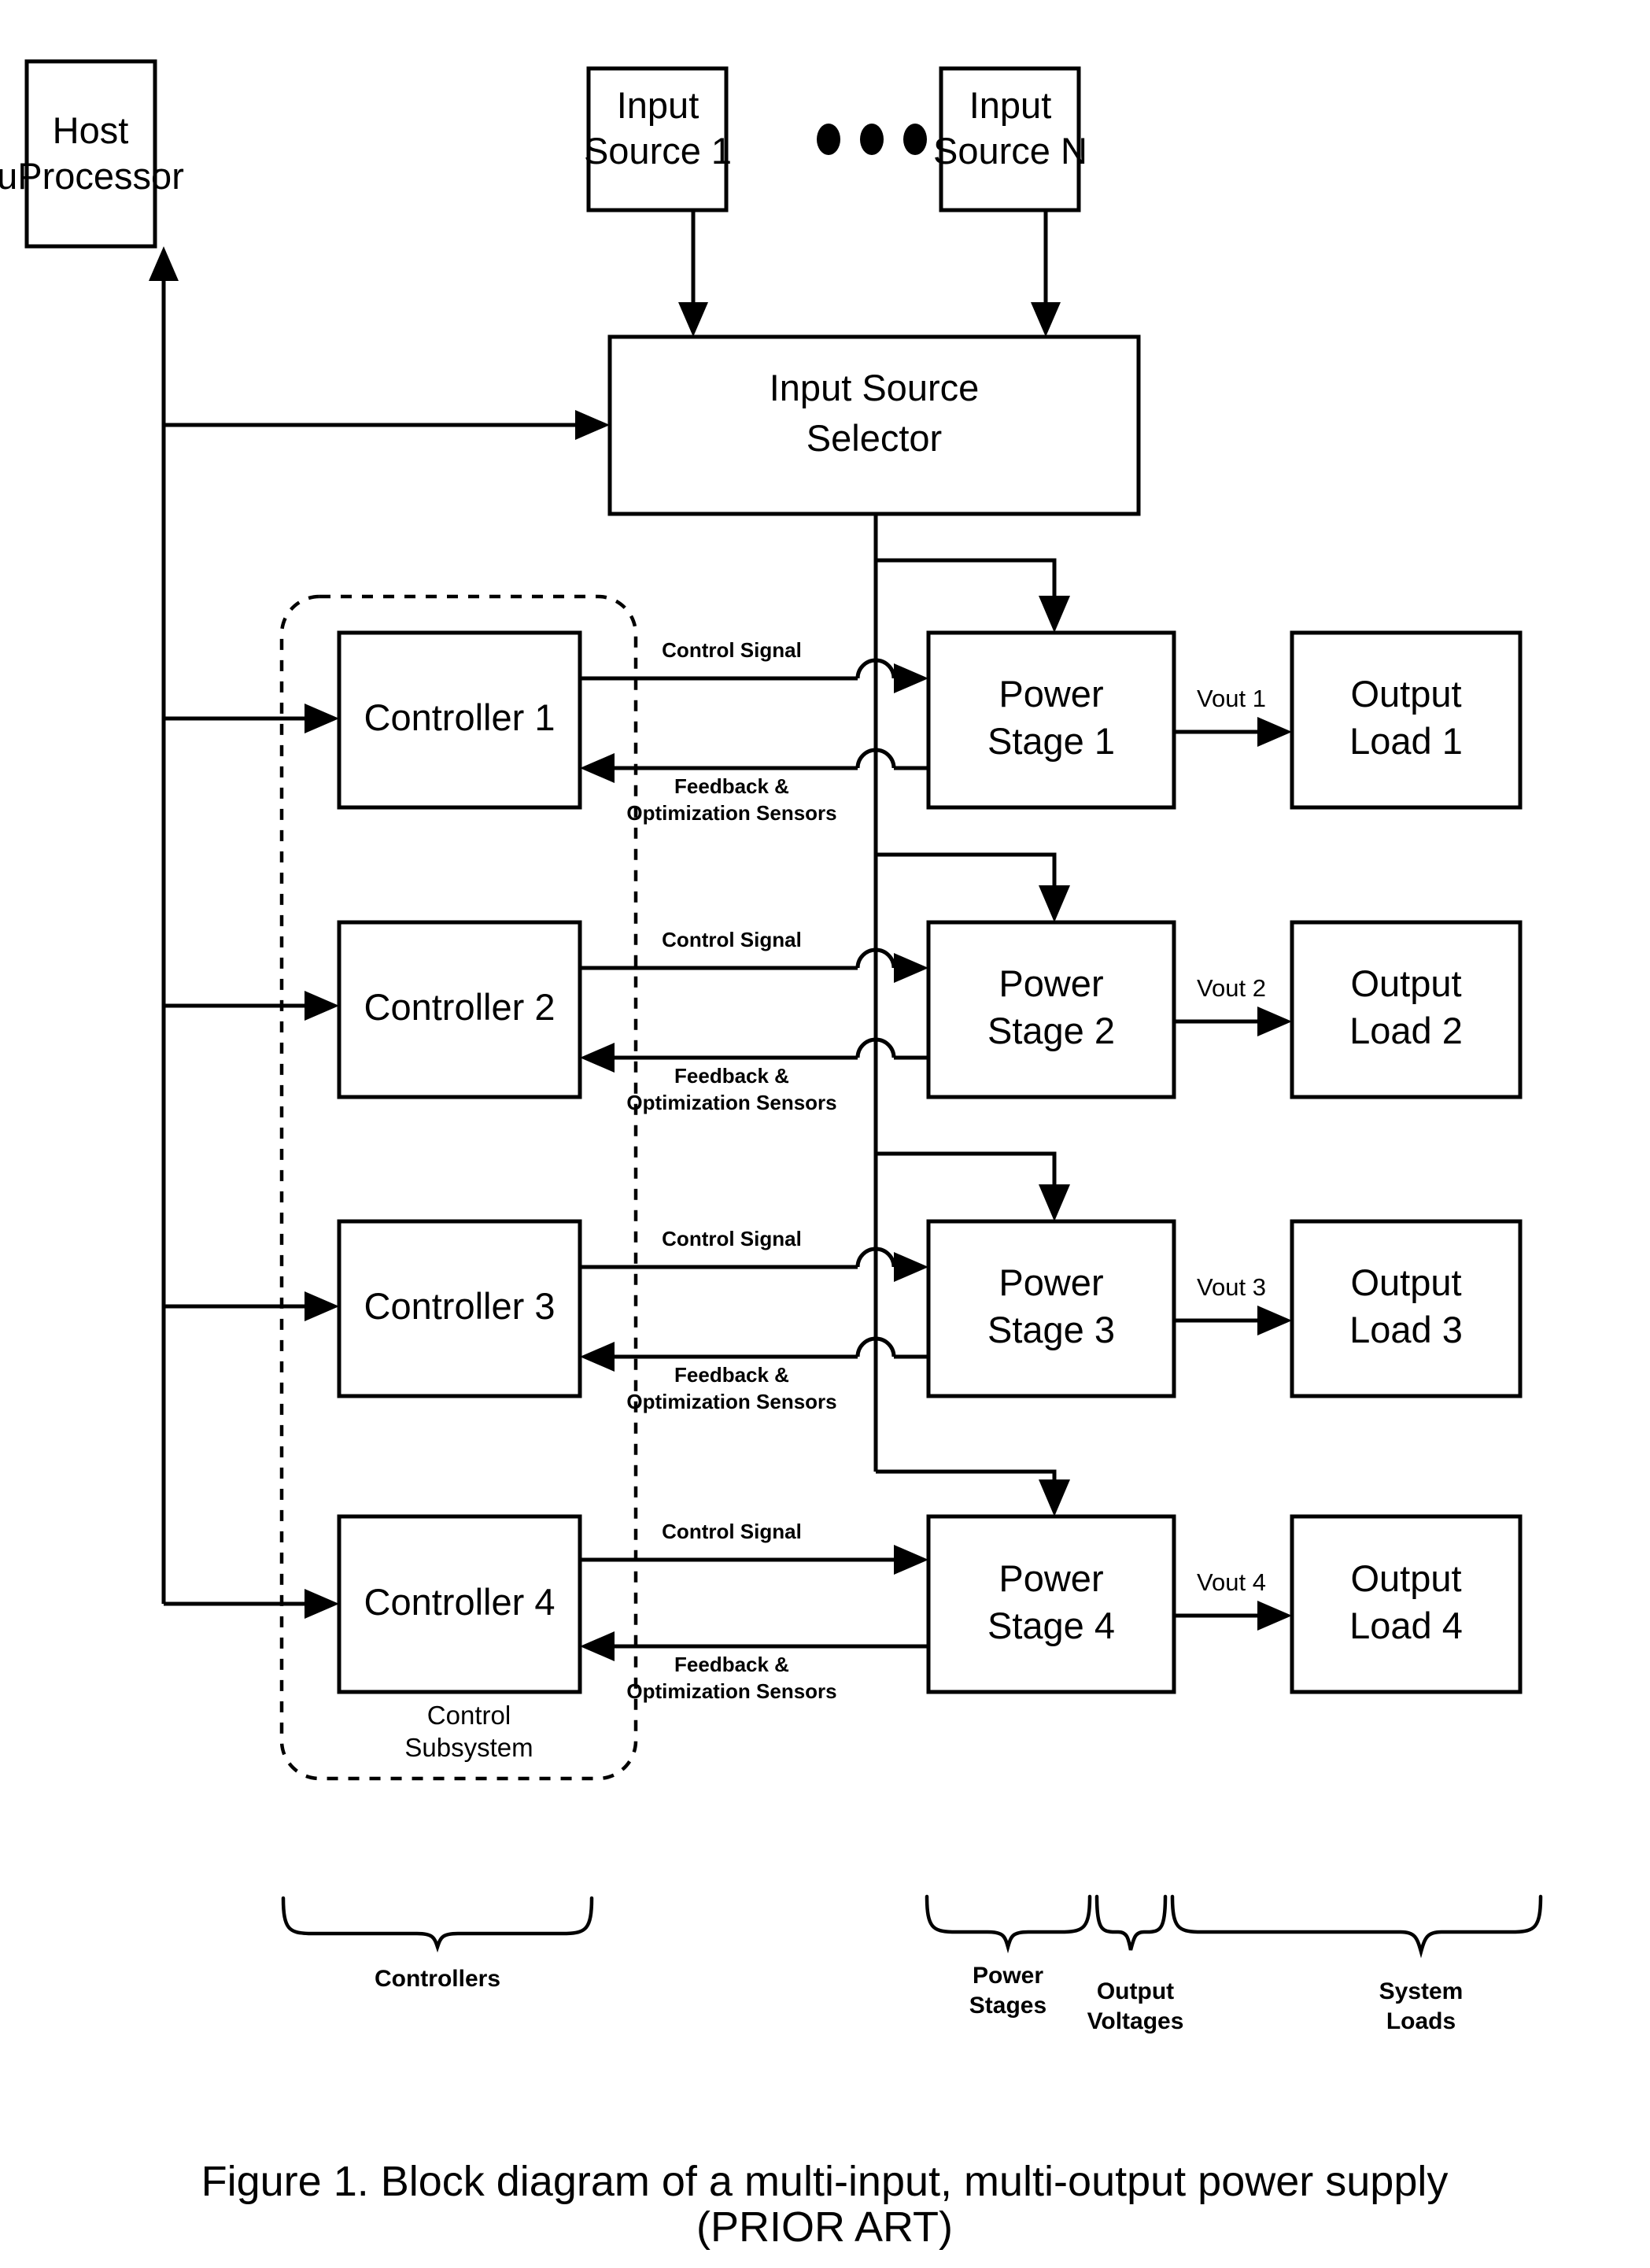 This screenshot has height=2268, width=1650. I want to click on brace-output-voltages, so click(1131, 1922).